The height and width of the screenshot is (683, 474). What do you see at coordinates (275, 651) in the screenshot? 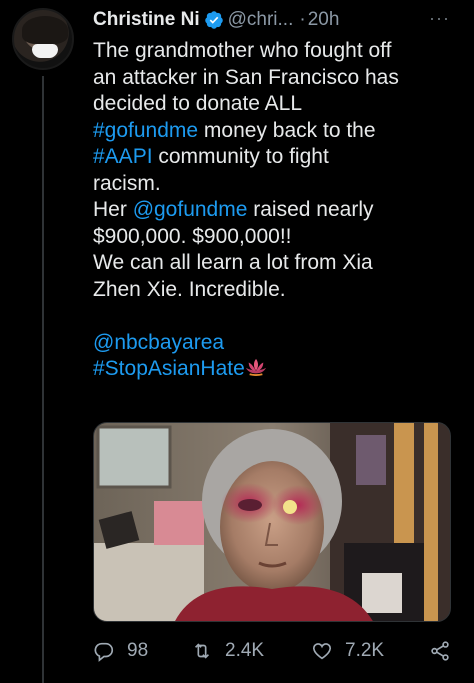
I see `action-bar: 98 2.4K 7.2K` at bounding box center [275, 651].